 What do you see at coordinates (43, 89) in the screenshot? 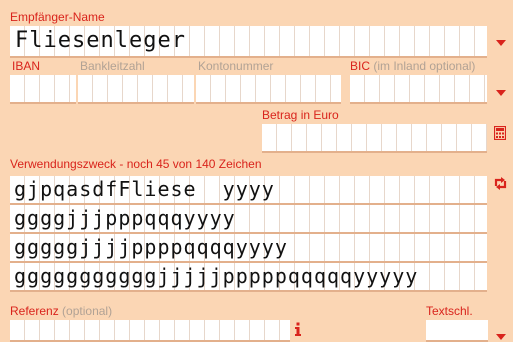
I see `iban-field` at bounding box center [43, 89].